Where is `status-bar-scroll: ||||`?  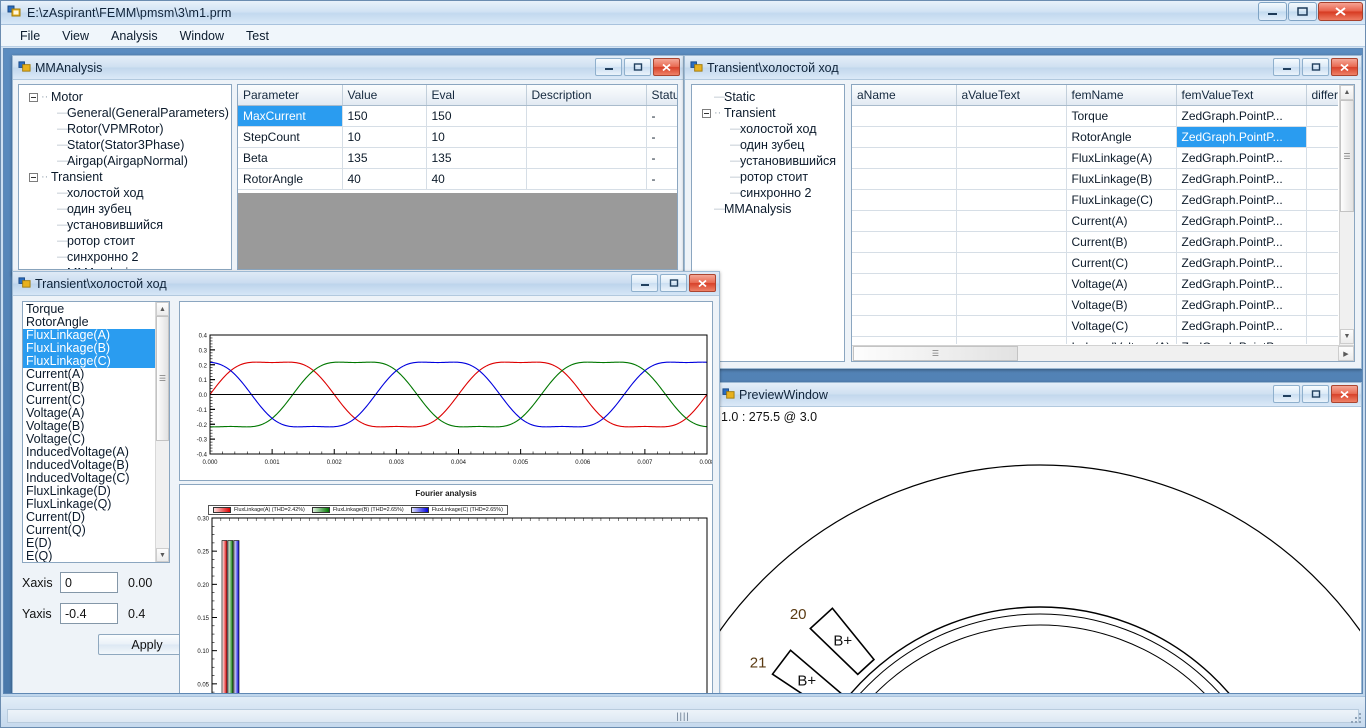
status-bar-scroll: |||| is located at coordinates (683, 716).